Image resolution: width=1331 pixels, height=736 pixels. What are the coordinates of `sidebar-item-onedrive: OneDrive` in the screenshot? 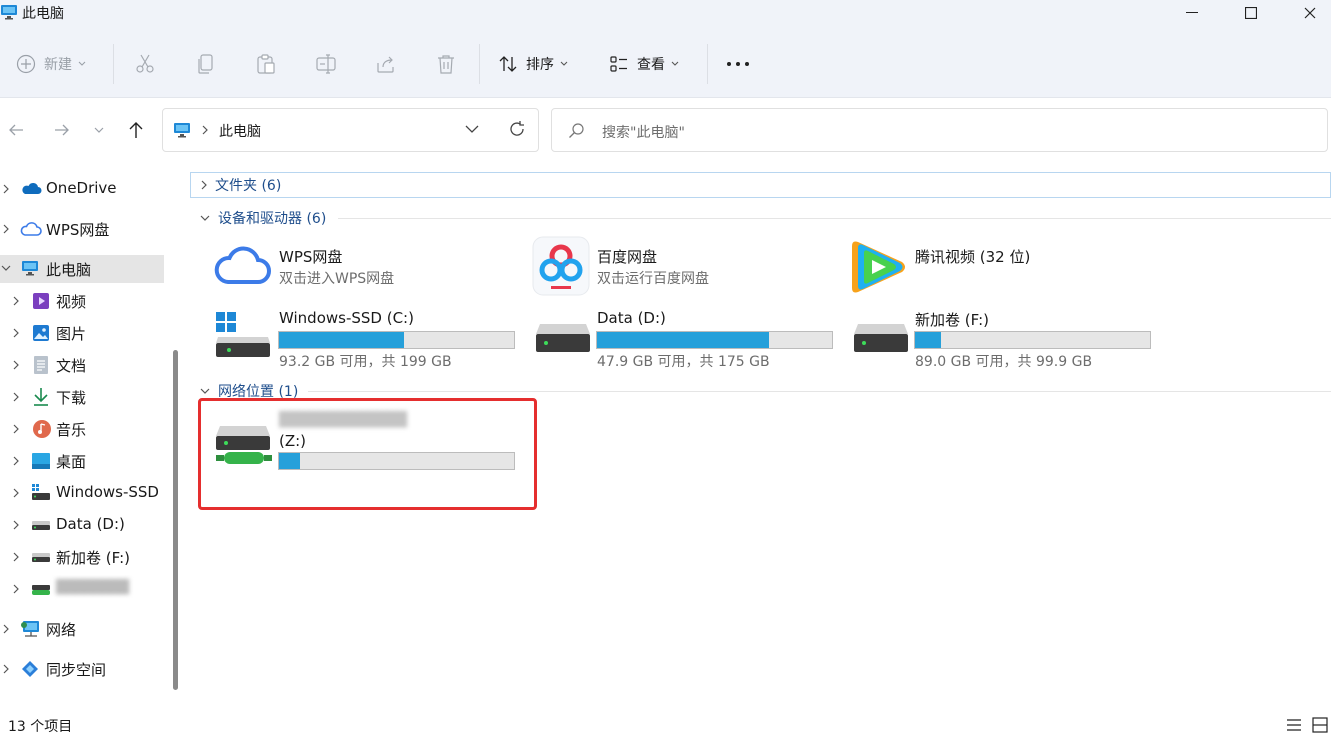 It's located at (82, 189).